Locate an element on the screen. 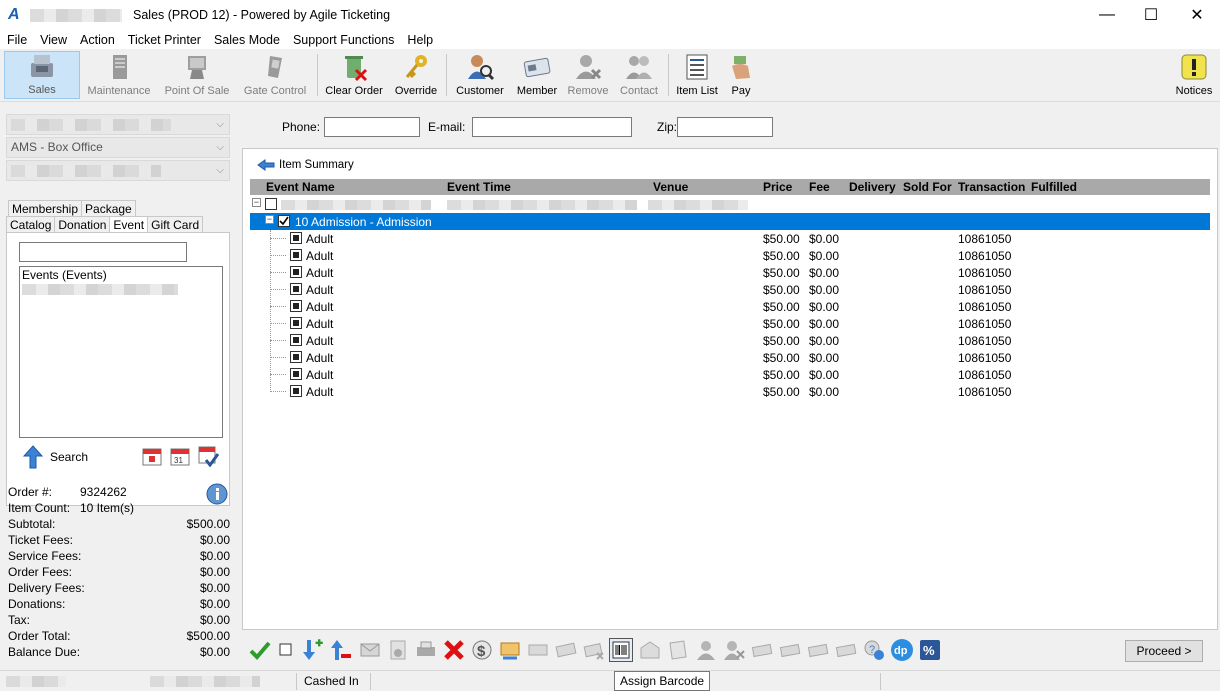 This screenshot has width=1220, height=691. tab-membership: Membership is located at coordinates (45, 208).